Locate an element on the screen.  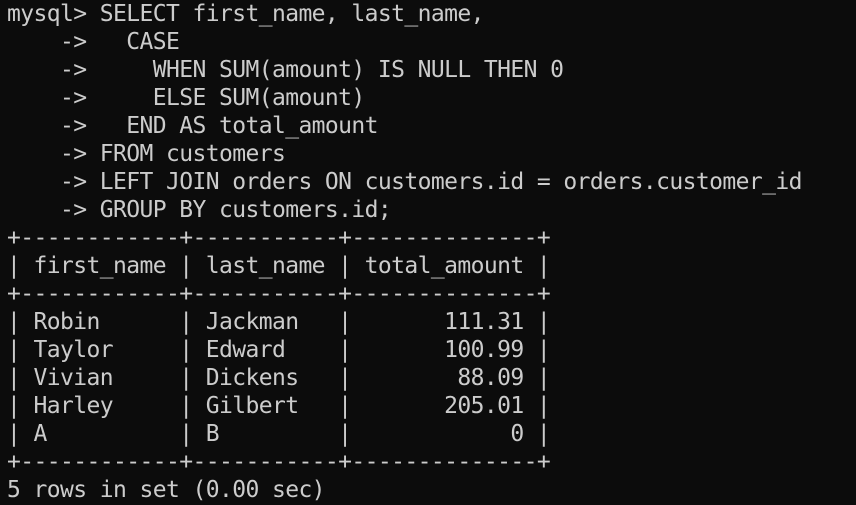
query-continuation-line: -> CASE is located at coordinates (93, 42).